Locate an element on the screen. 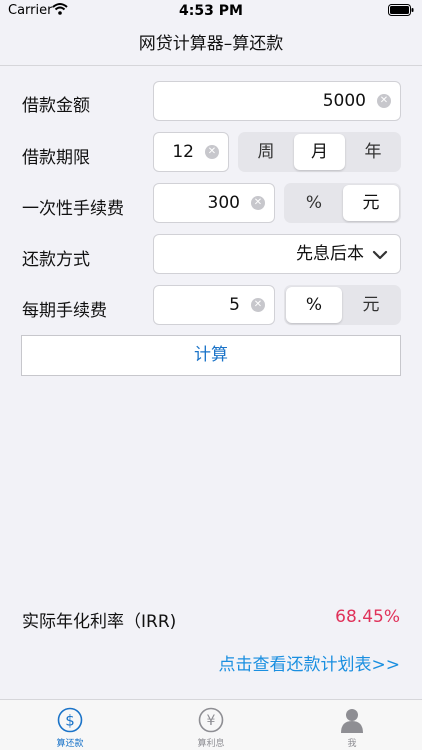  tab-repayment: $ 算还款 is located at coordinates (70, 725).